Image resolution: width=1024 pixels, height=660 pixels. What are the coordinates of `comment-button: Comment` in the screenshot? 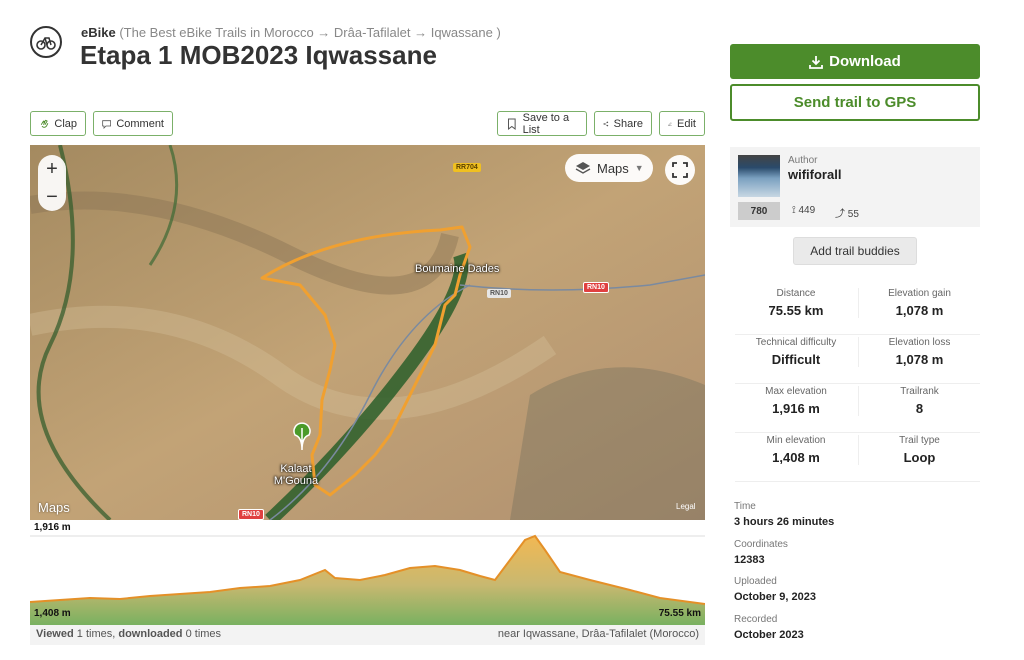 It's located at (133, 123).